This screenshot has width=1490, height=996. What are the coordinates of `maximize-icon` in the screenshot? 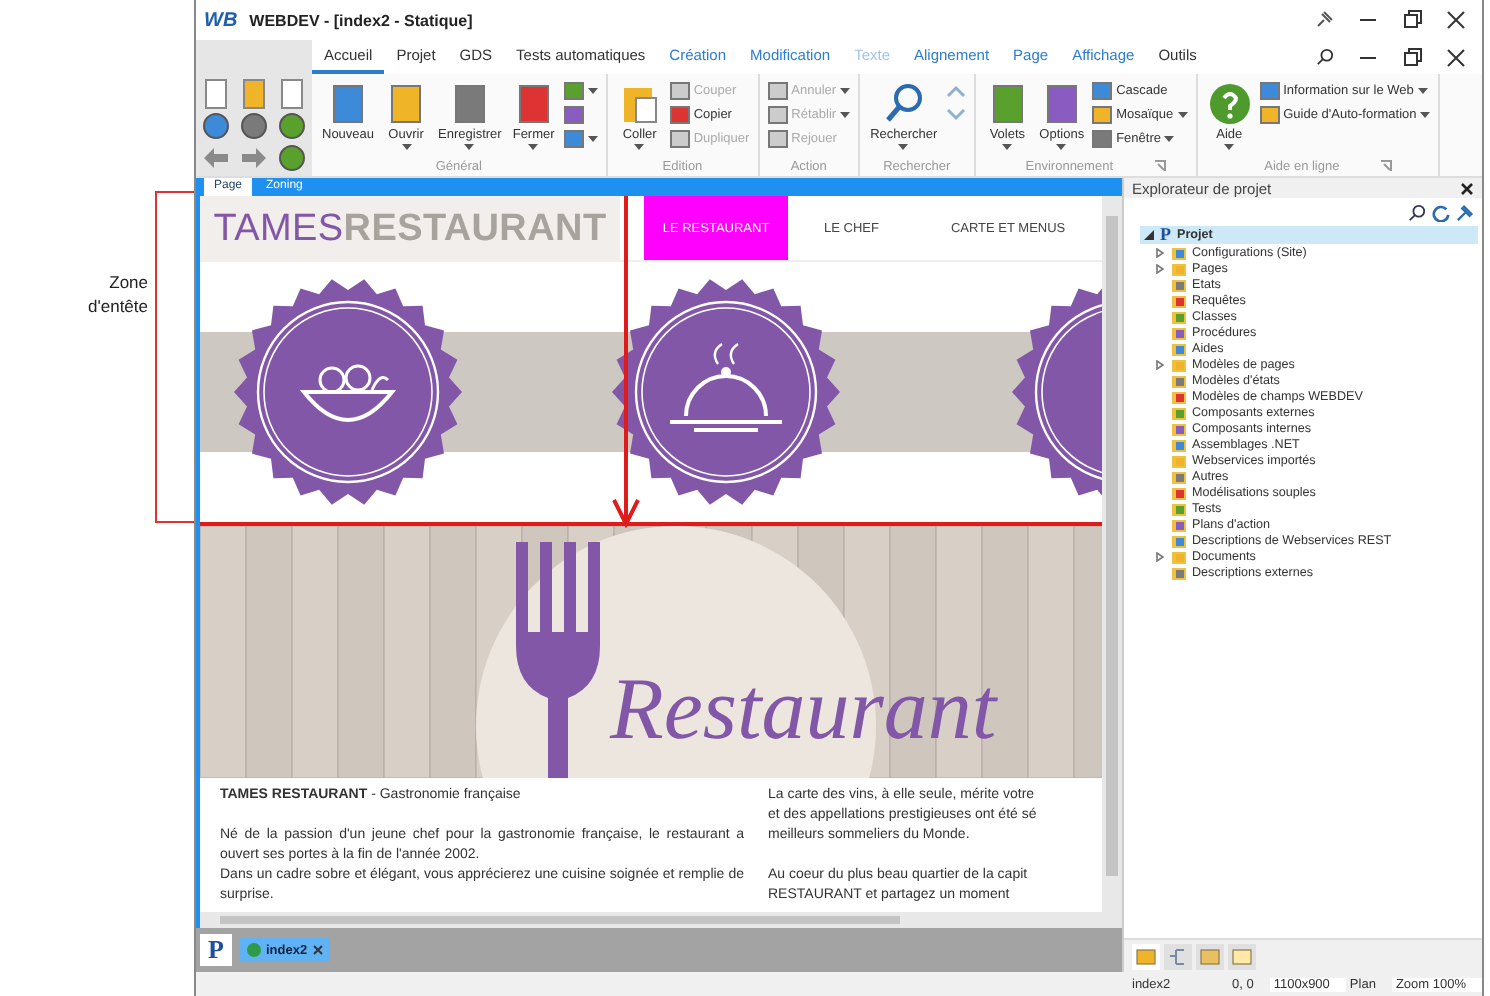 It's located at (1412, 20).